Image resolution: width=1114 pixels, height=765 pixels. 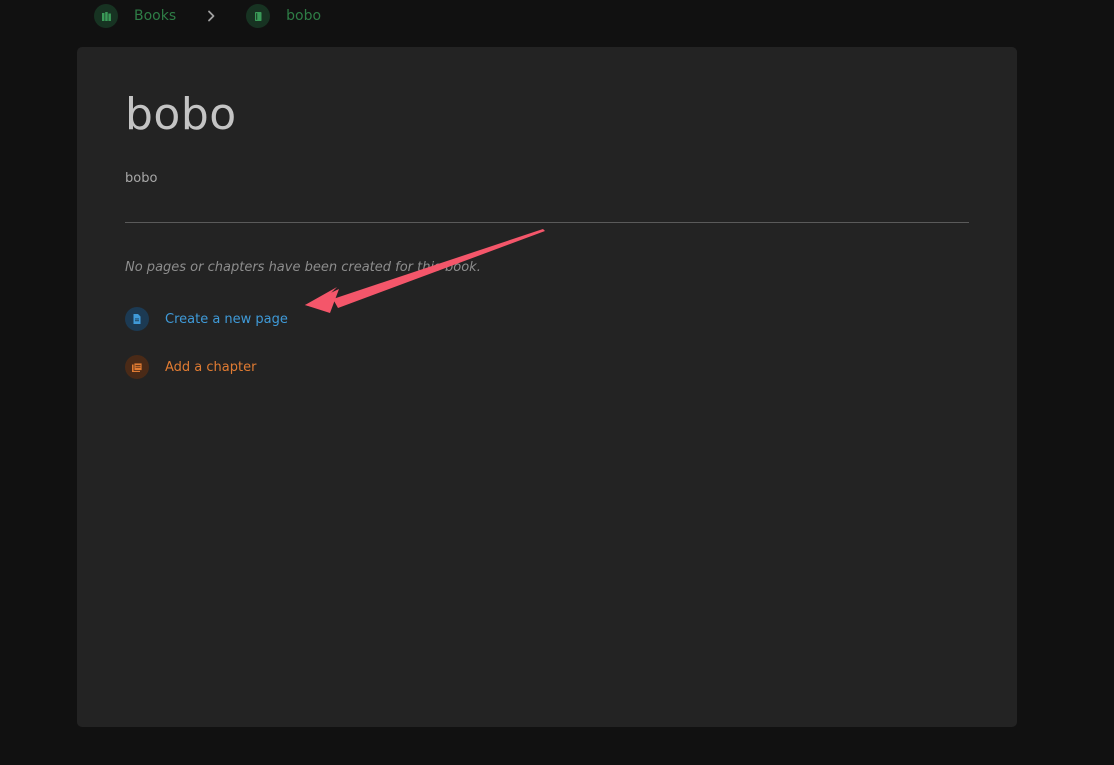 What do you see at coordinates (137, 319) in the screenshot?
I see `page-icon` at bounding box center [137, 319].